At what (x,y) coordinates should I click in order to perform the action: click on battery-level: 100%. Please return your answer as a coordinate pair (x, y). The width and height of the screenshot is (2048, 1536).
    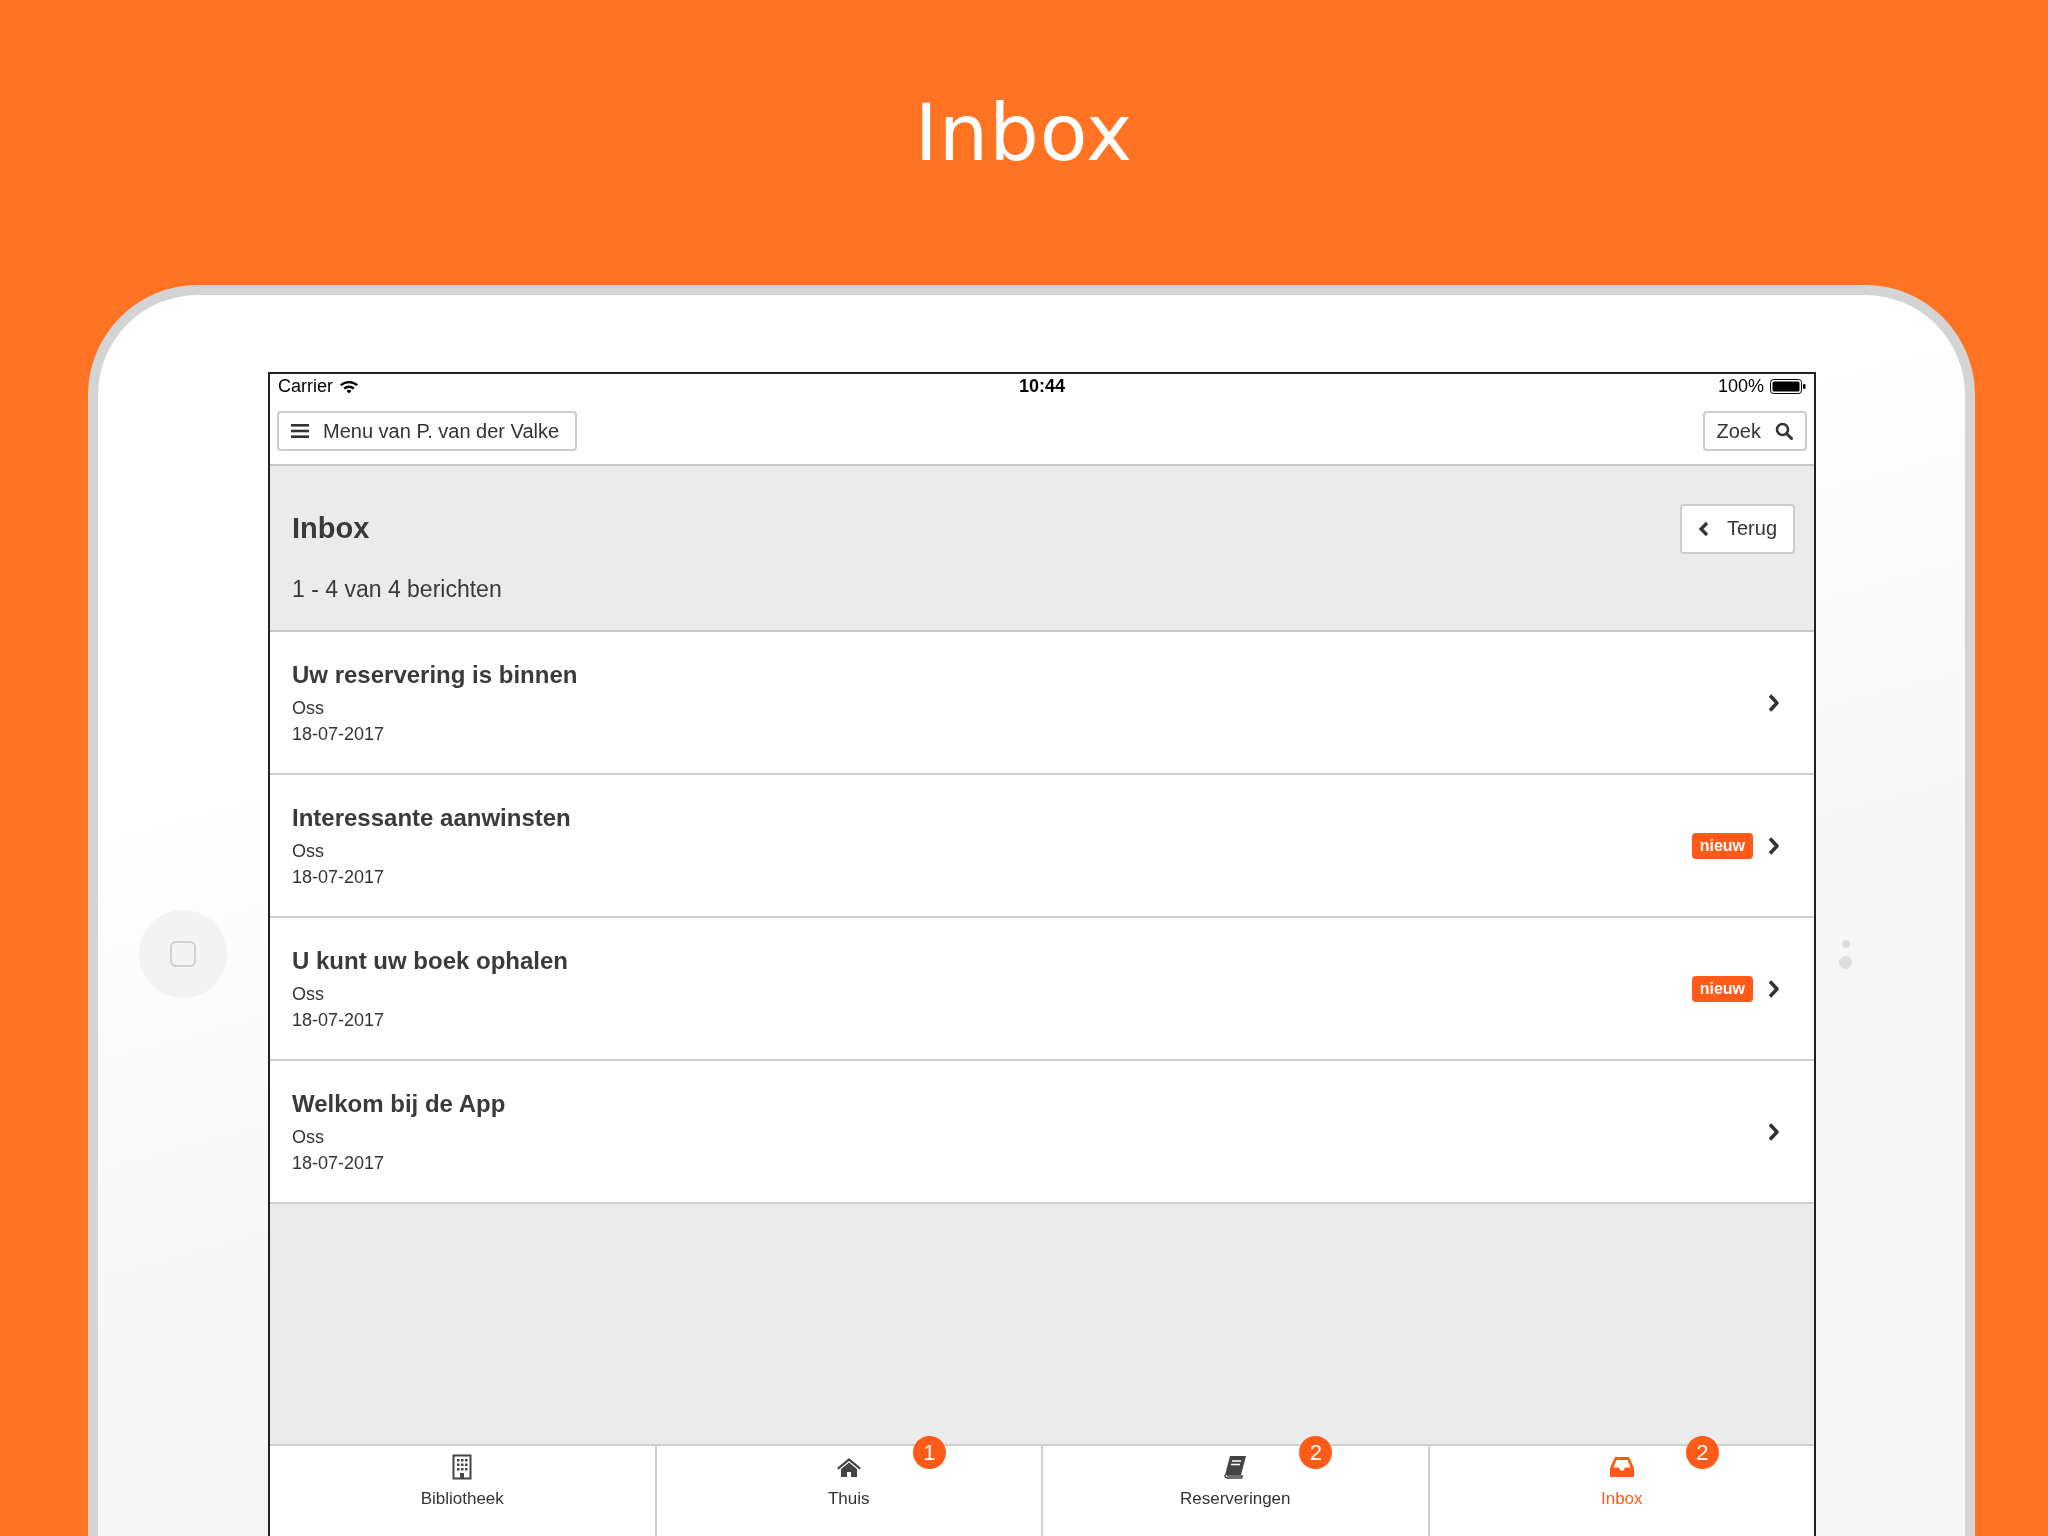
    Looking at the image, I should click on (1740, 386).